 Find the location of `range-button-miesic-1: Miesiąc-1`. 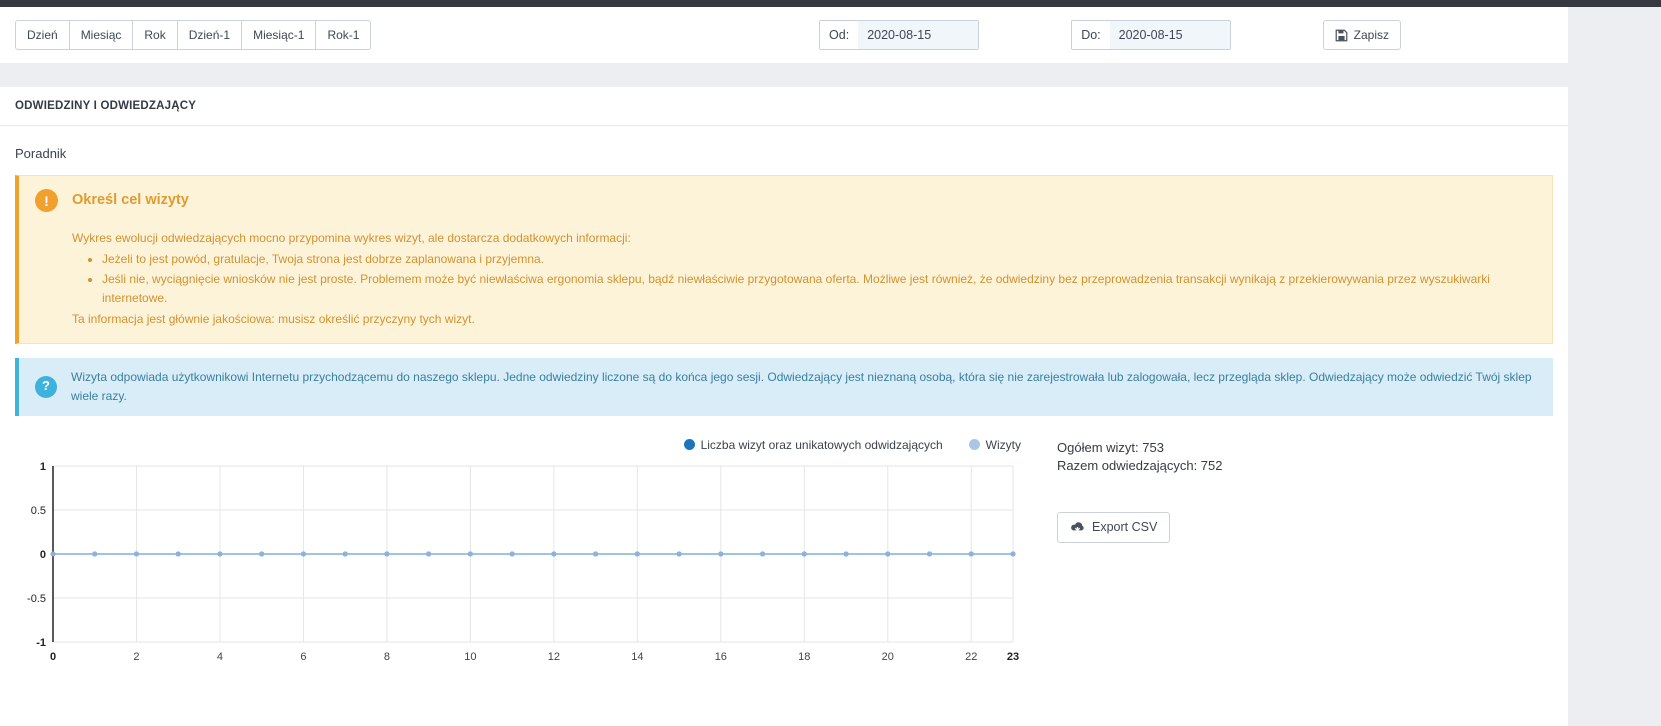

range-button-miesic-1: Miesiąc-1 is located at coordinates (279, 35).